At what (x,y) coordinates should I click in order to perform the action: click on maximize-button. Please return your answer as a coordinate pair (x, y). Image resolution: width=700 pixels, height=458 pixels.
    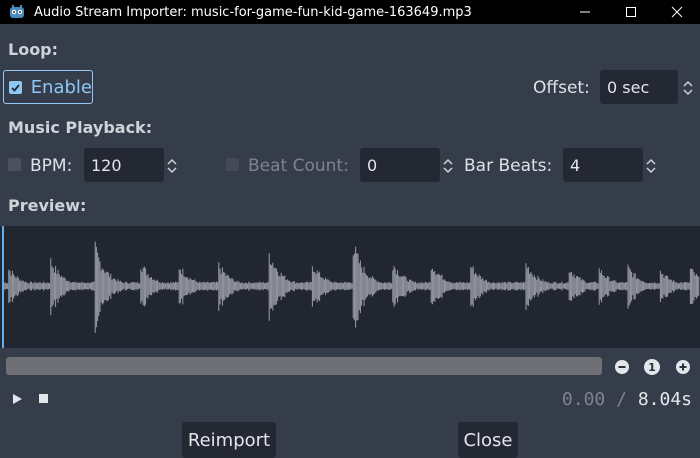
    Looking at the image, I should click on (631, 12).